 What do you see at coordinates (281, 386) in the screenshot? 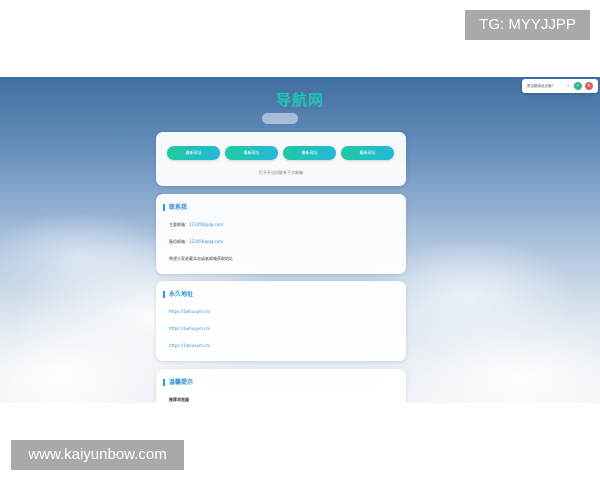
I see `tips-card: 温馨提示 推荐浏览器` at bounding box center [281, 386].